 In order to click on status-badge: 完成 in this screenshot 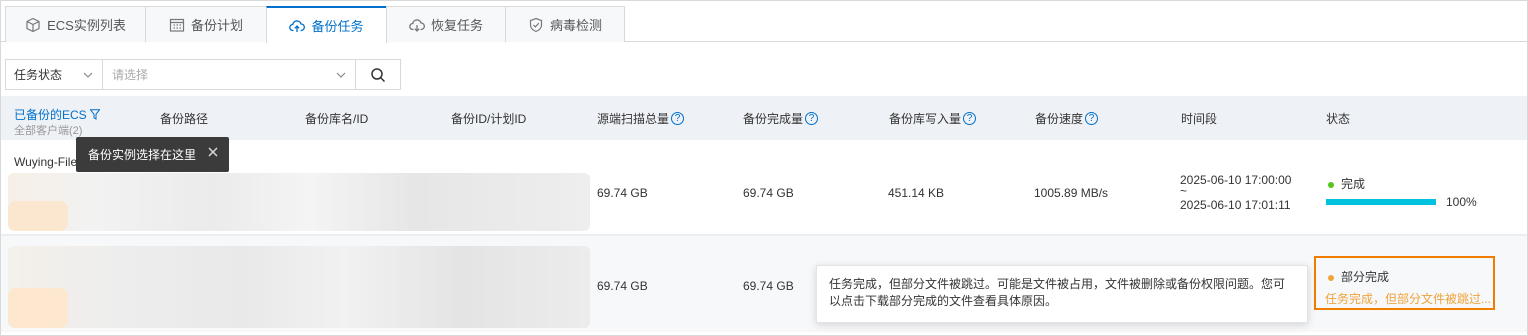, I will do `click(1346, 183)`.